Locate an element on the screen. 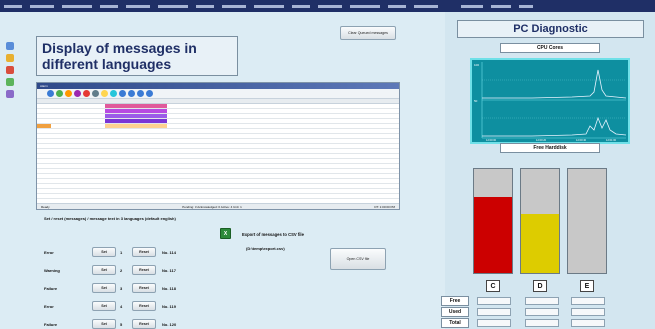 Image resolution: width=655 pixels, height=329 pixels. chart-icon is located at coordinates (10, 82).